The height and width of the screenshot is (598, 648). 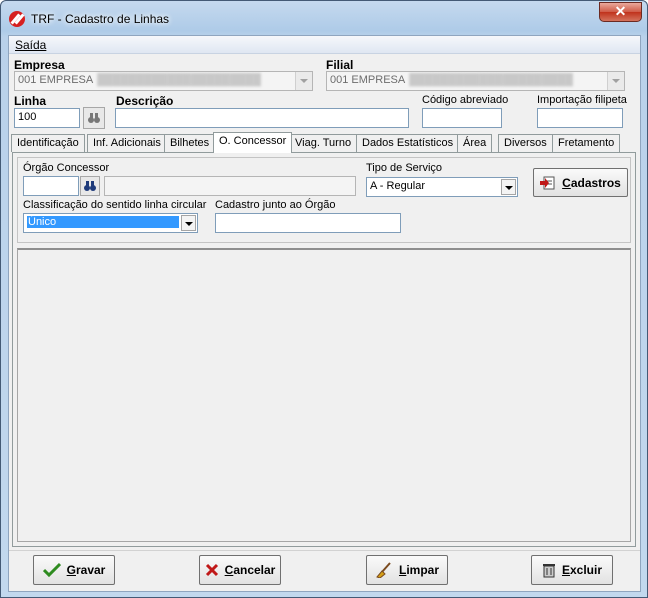 What do you see at coordinates (48, 143) in the screenshot?
I see `tab-identificacao: Identificação` at bounding box center [48, 143].